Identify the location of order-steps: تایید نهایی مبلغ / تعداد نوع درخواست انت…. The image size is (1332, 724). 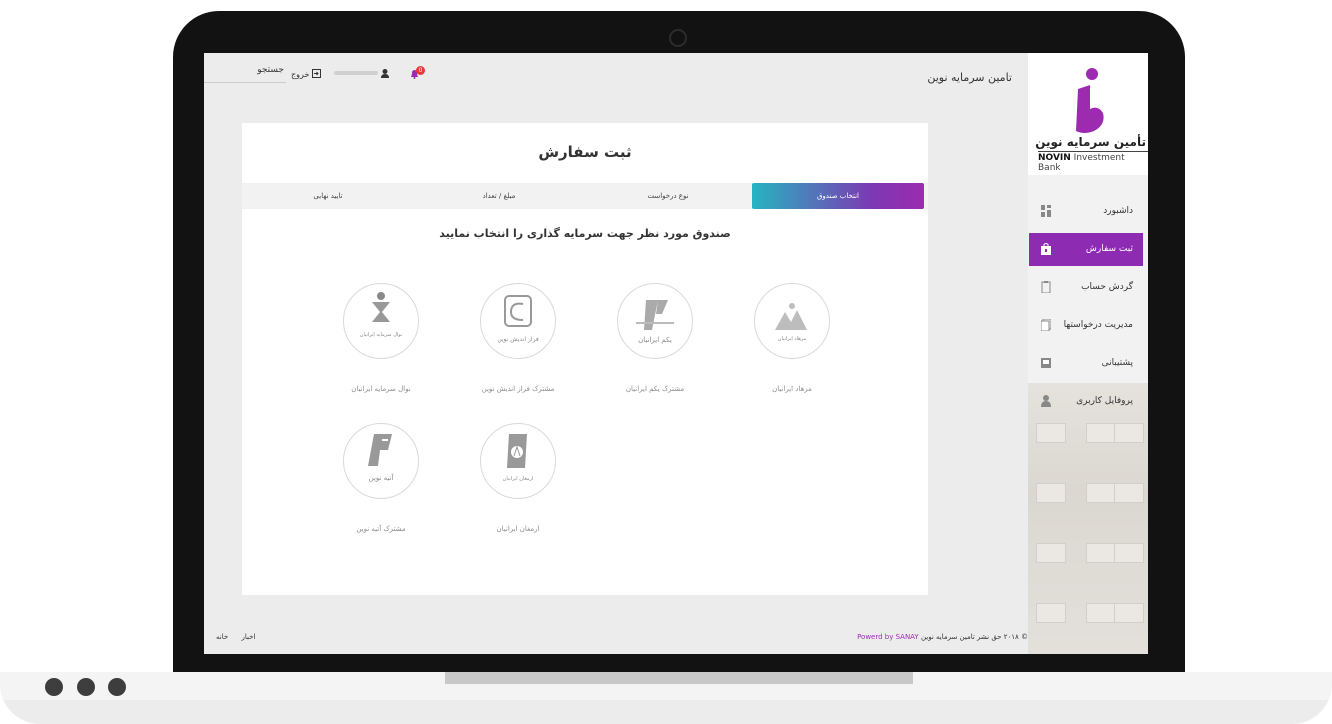
(585, 196).